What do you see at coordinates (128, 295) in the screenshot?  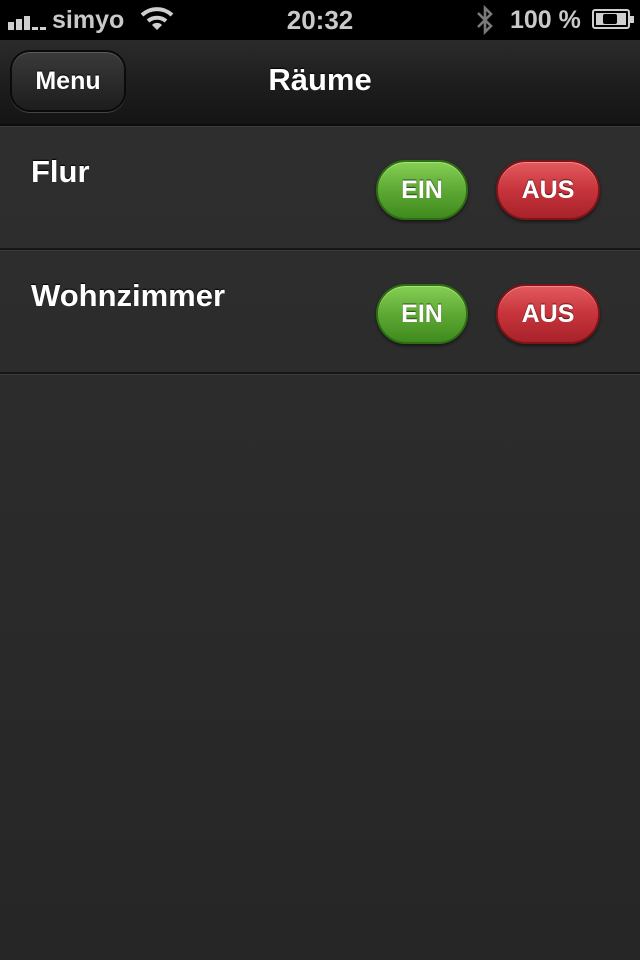 I see `room-name: Wohnzimmer` at bounding box center [128, 295].